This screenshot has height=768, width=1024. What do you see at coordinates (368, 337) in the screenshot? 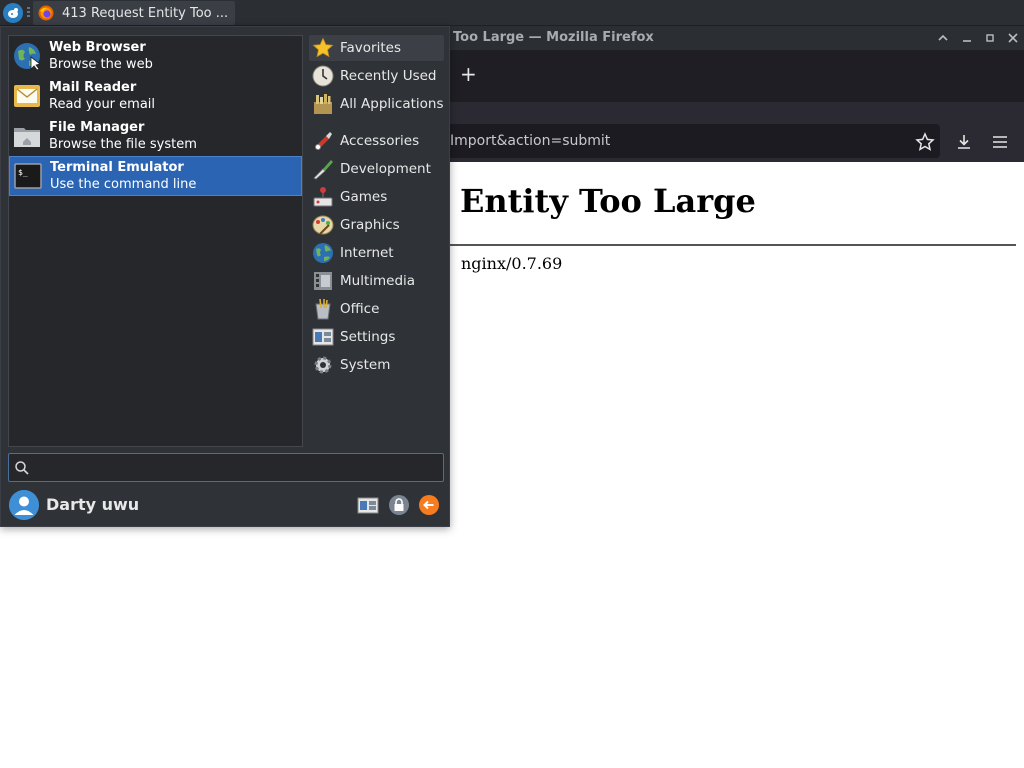
I see `category-label: Settings` at bounding box center [368, 337].